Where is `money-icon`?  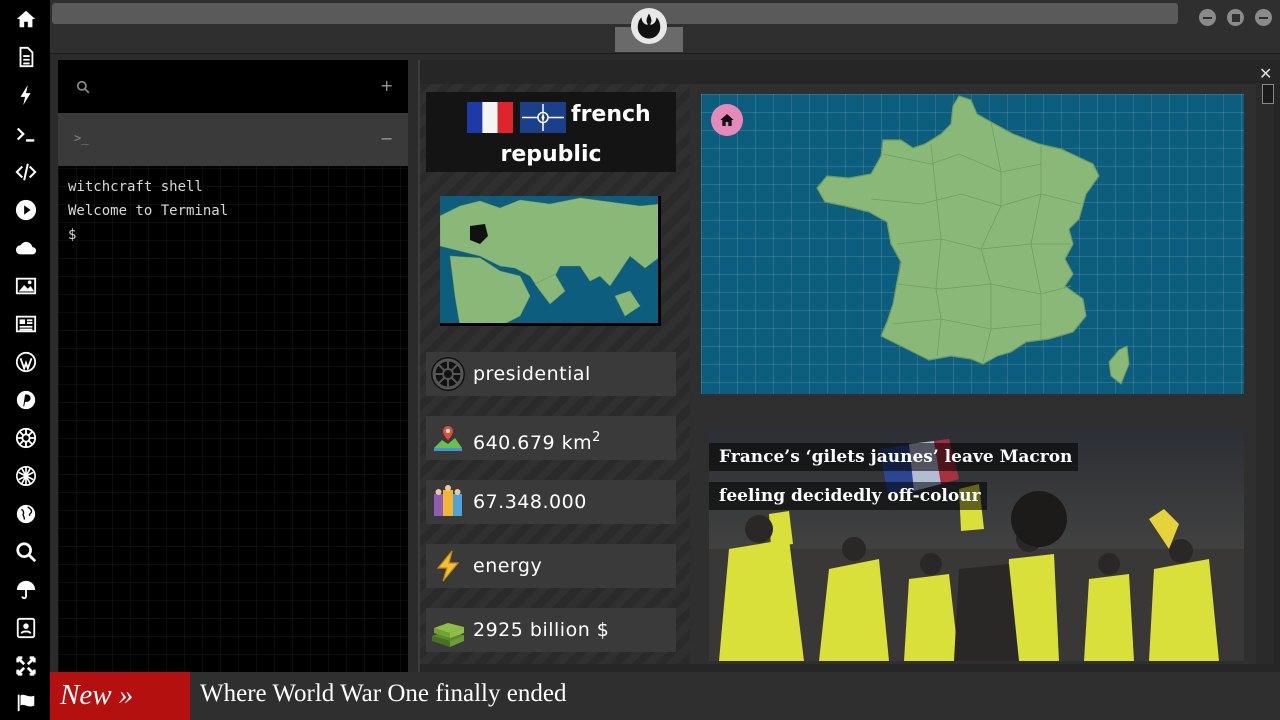
money-icon is located at coordinates (448, 635).